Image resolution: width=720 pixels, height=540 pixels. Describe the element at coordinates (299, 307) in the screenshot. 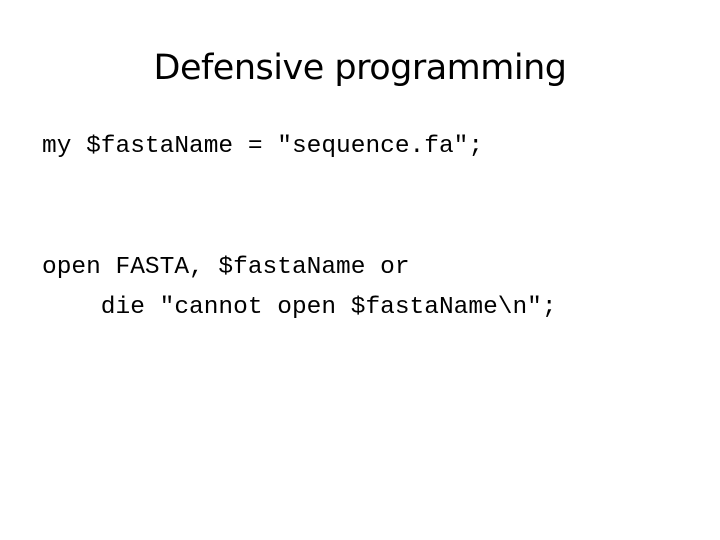

I see `code-line-die: die "cannot open $fastaName\n";` at that location.